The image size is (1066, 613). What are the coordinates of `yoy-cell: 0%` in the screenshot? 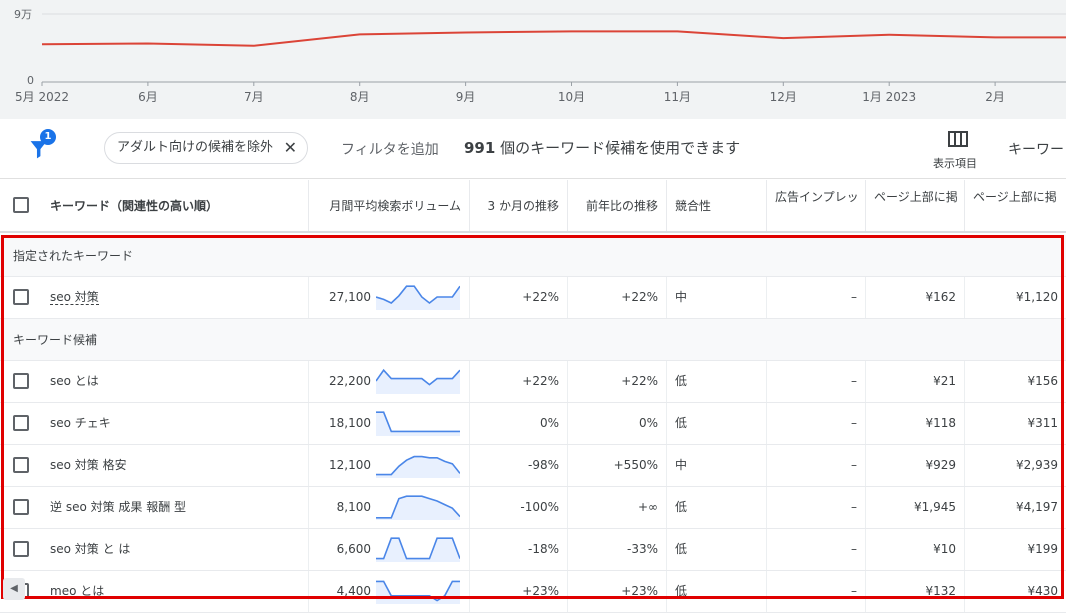 It's located at (616, 423).